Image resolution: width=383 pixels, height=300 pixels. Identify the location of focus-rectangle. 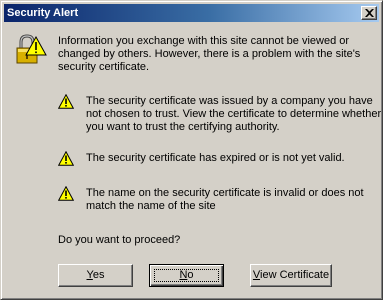
(186, 275).